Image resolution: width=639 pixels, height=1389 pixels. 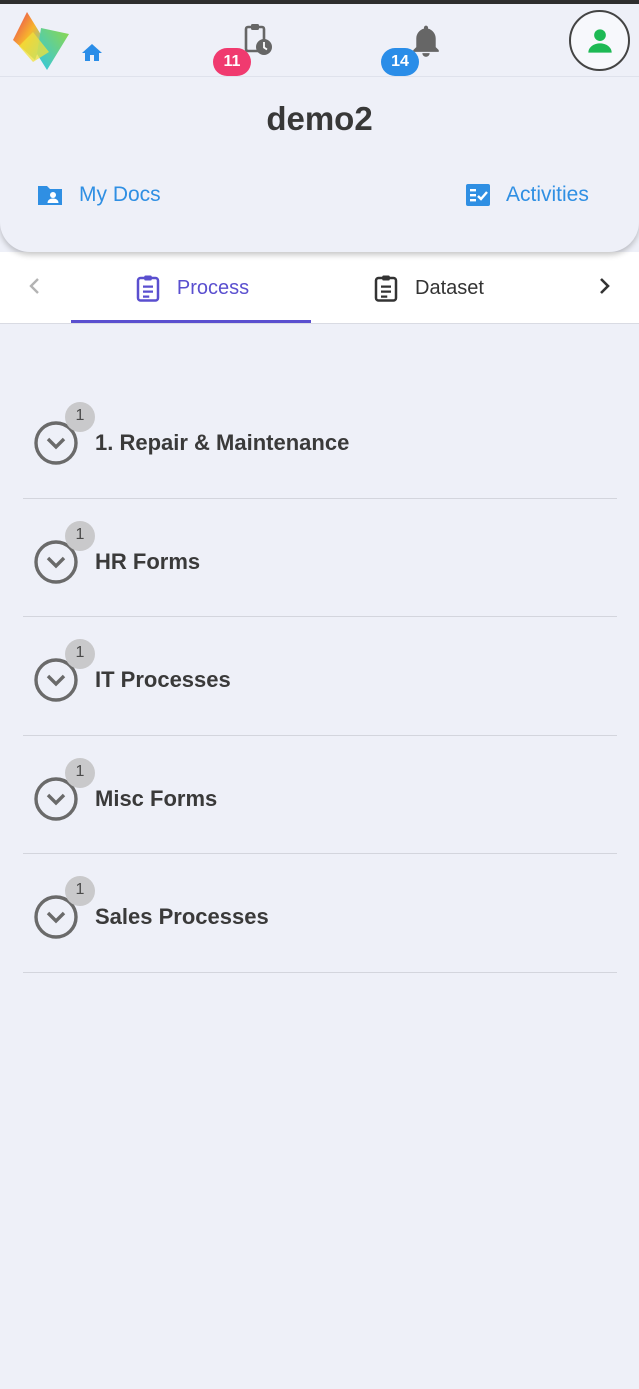 I want to click on group-label: IT Processes, so click(x=163, y=679).